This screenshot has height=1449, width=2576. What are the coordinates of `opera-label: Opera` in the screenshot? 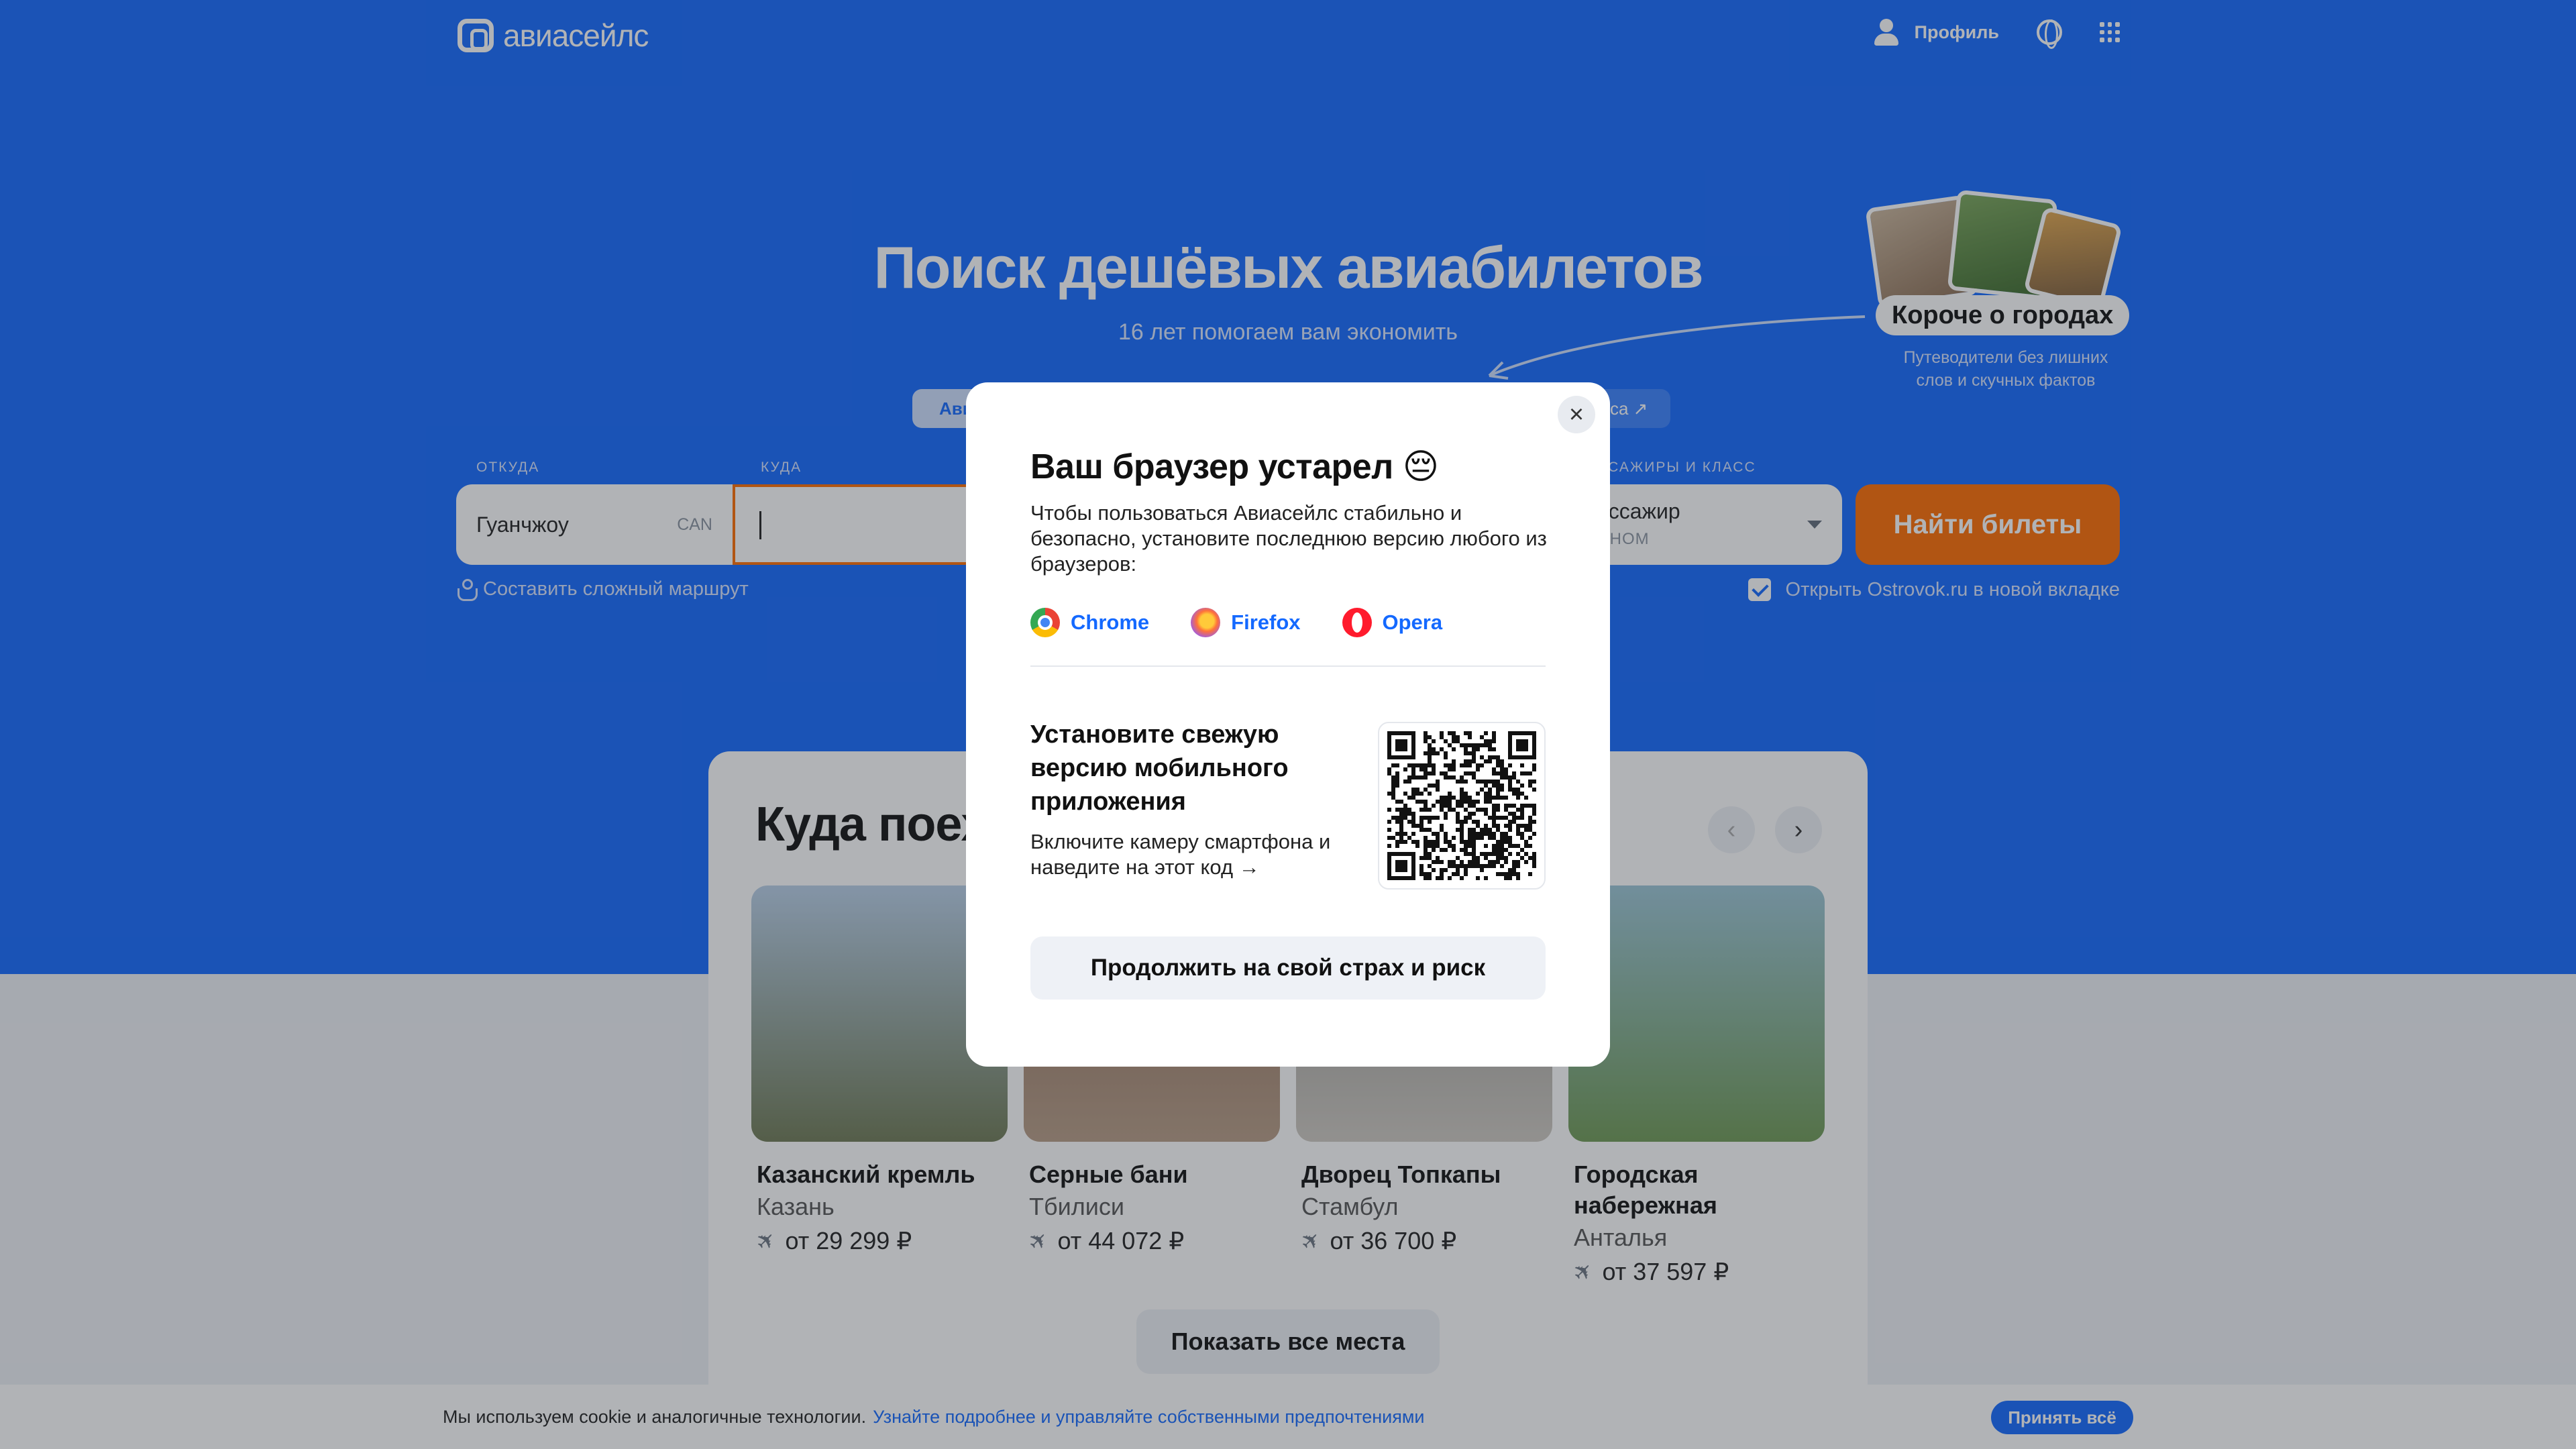 It's located at (1412, 622).